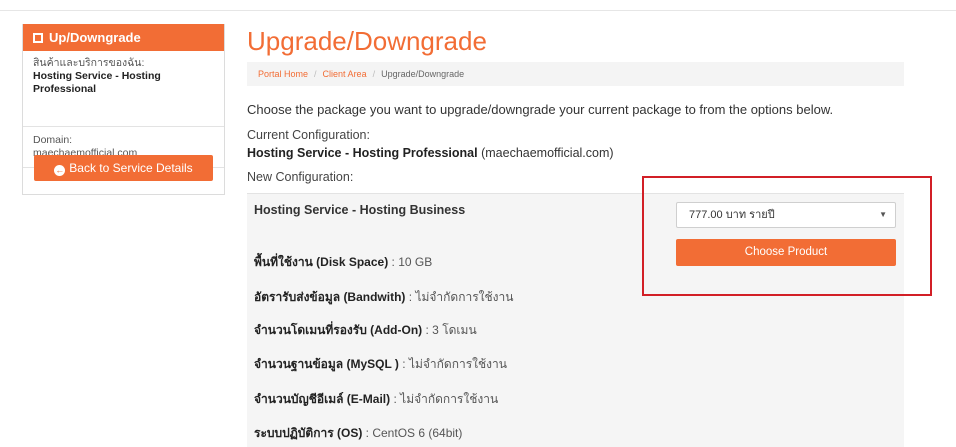 Image resolution: width=956 pixels, height=447 pixels. I want to click on breadcrumb-current: Upgrade/Downgrade, so click(423, 74).